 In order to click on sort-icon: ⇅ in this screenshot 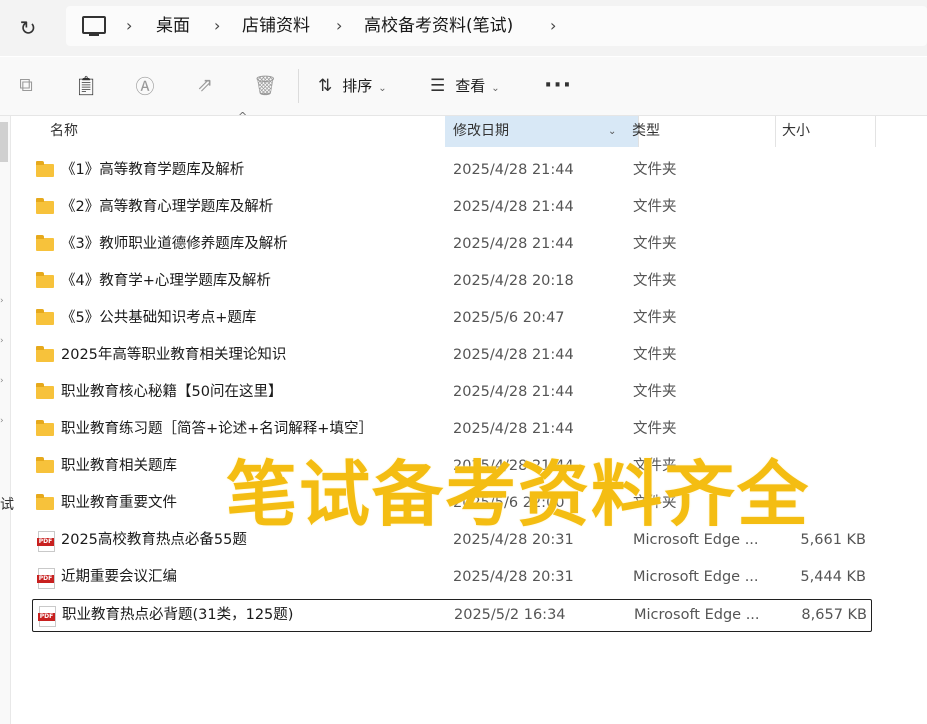, I will do `click(325, 86)`.